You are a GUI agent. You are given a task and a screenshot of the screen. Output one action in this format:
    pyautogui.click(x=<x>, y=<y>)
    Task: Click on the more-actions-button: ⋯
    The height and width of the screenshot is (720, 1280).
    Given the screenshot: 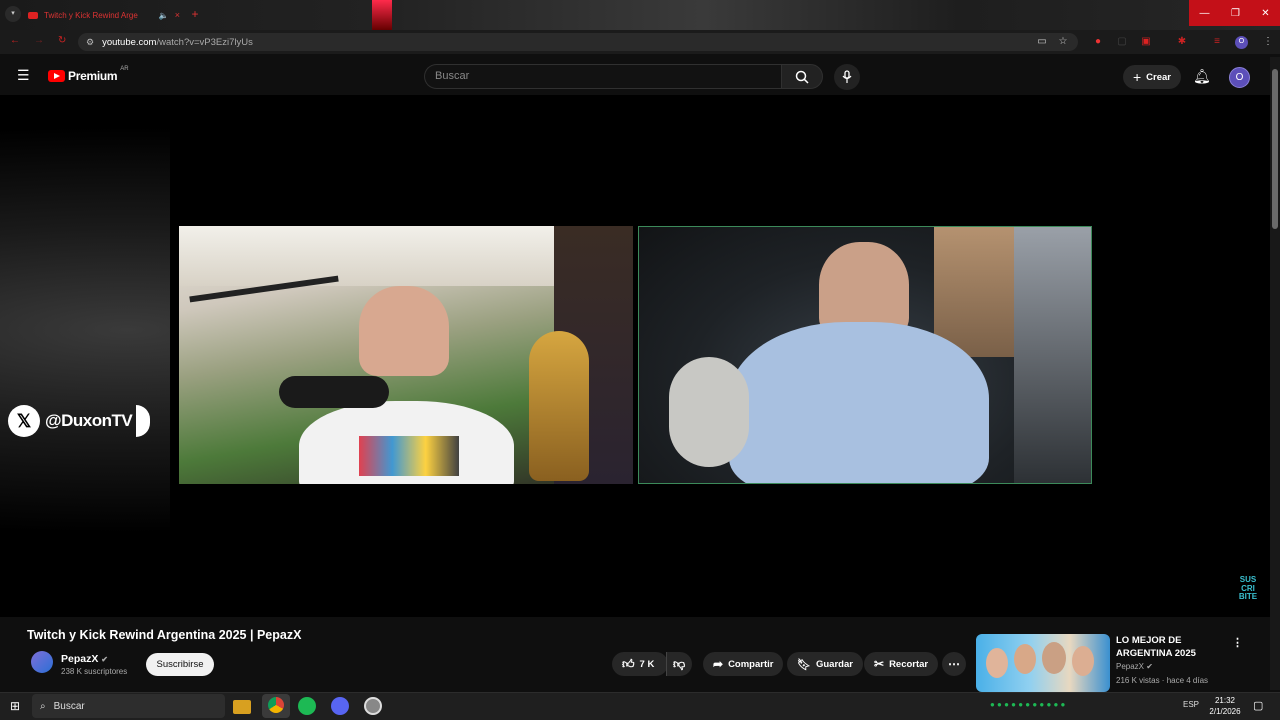 What is the action you would take?
    pyautogui.click(x=954, y=664)
    